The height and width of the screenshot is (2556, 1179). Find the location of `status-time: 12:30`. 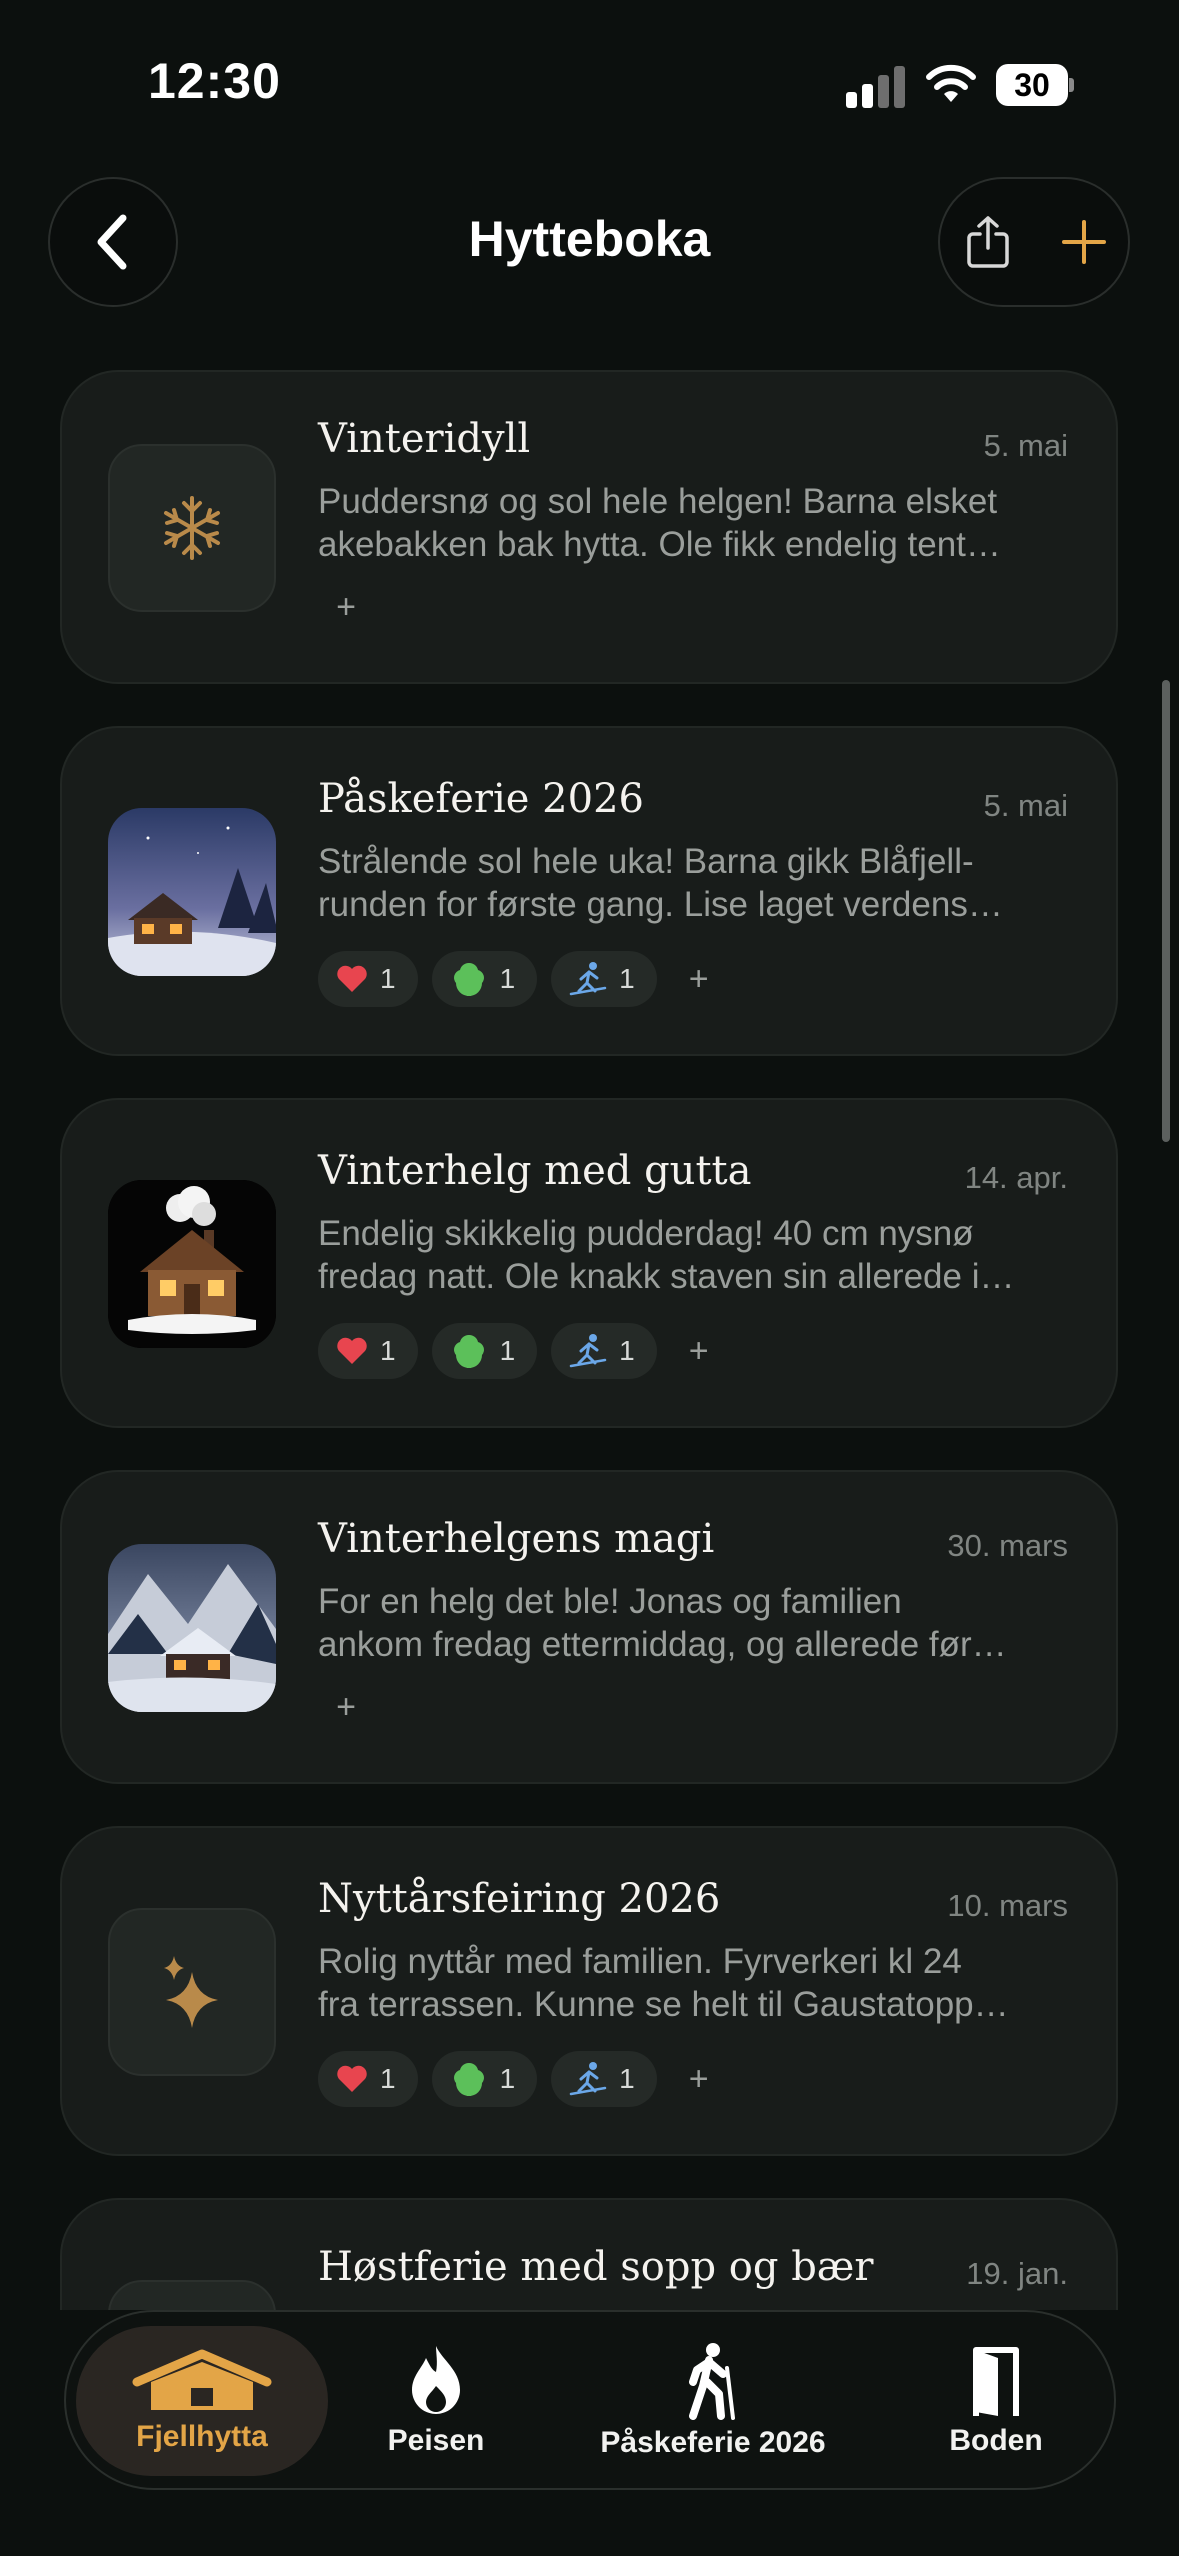

status-time: 12:30 is located at coordinates (214, 81).